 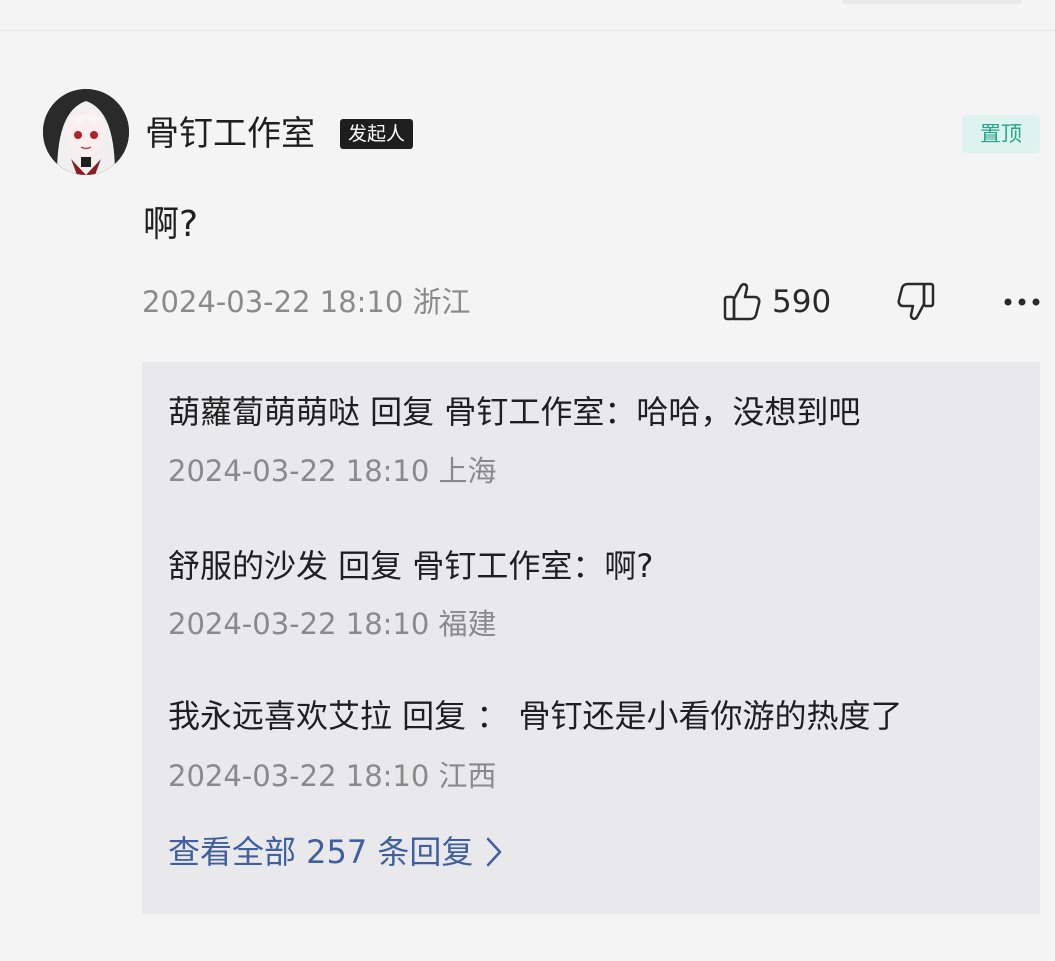 I want to click on chevron-right-icon, so click(x=494, y=852).